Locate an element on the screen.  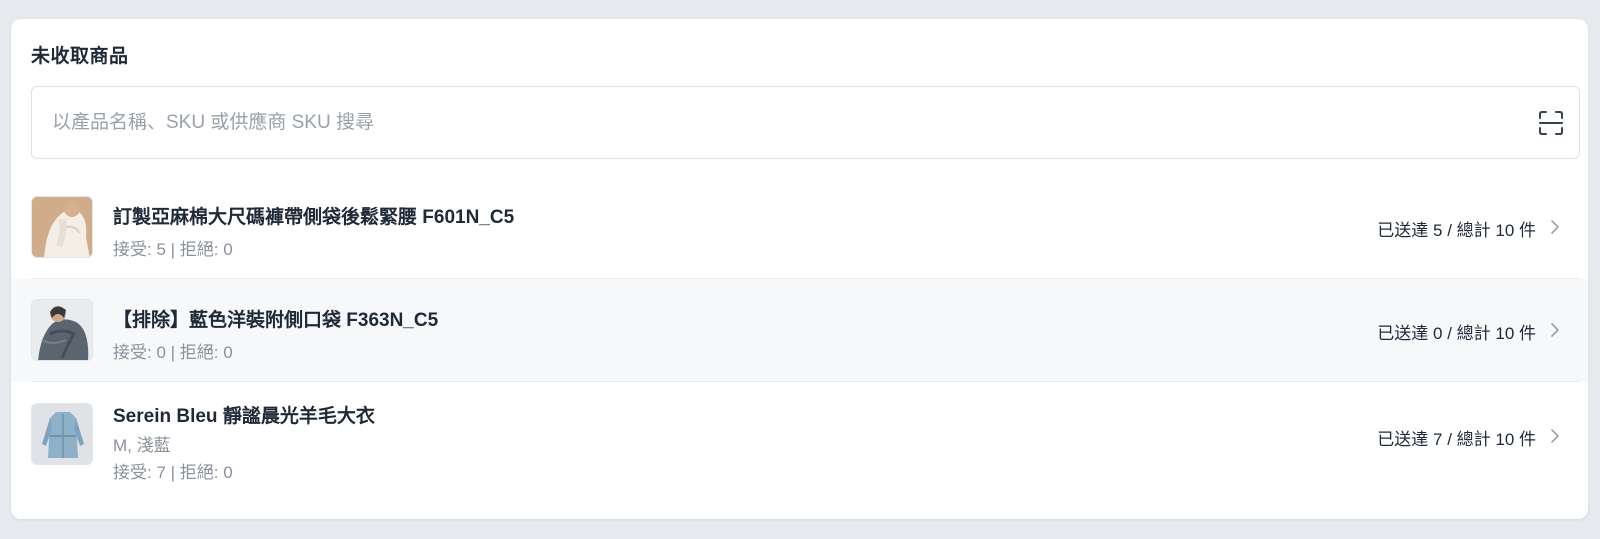
section-title: 未收取商品 is located at coordinates (80, 56).